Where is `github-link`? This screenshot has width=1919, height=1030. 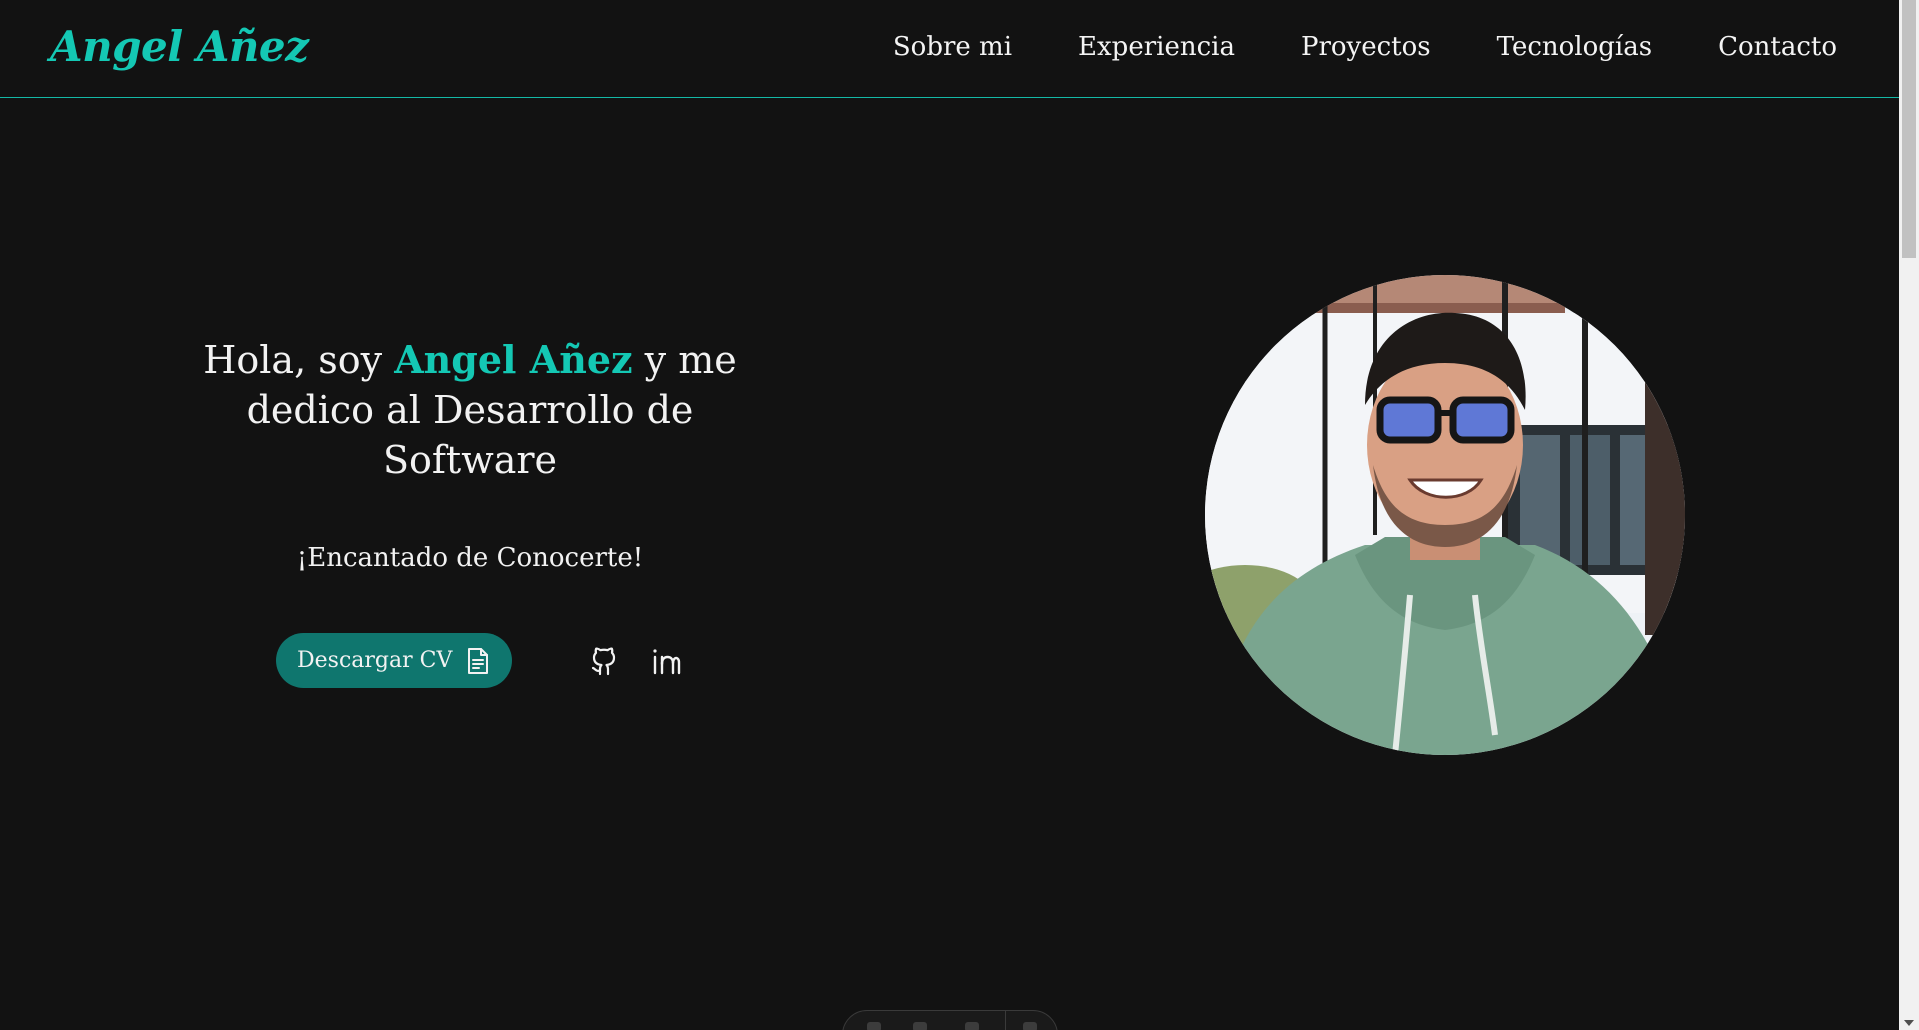 github-link is located at coordinates (604, 661).